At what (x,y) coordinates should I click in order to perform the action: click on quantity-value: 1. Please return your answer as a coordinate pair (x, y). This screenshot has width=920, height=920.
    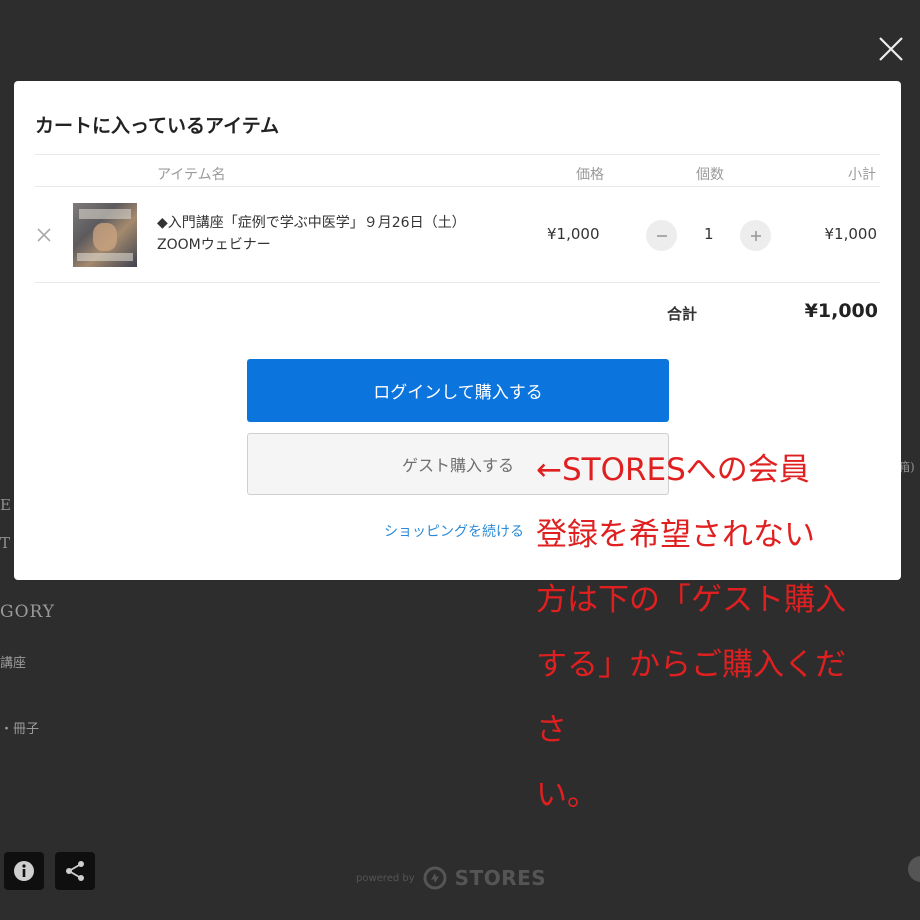
    Looking at the image, I should click on (709, 234).